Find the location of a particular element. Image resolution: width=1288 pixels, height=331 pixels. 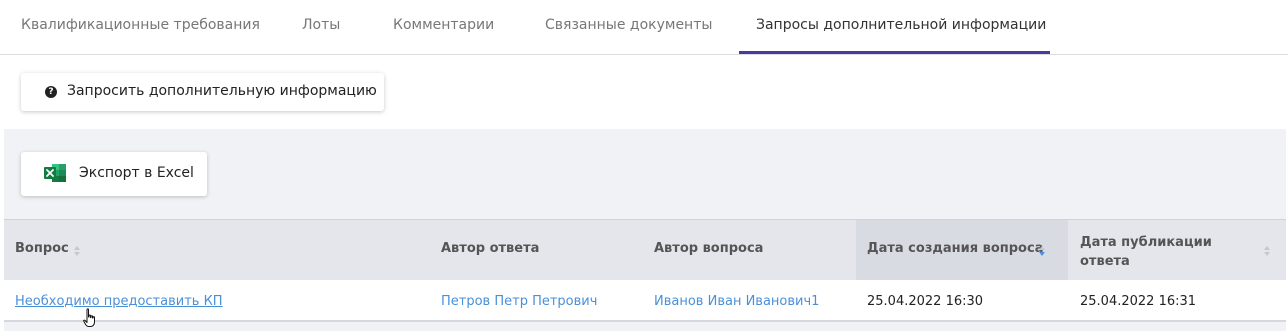

column-header-answer-author: Автор ответа is located at coordinates (490, 248).